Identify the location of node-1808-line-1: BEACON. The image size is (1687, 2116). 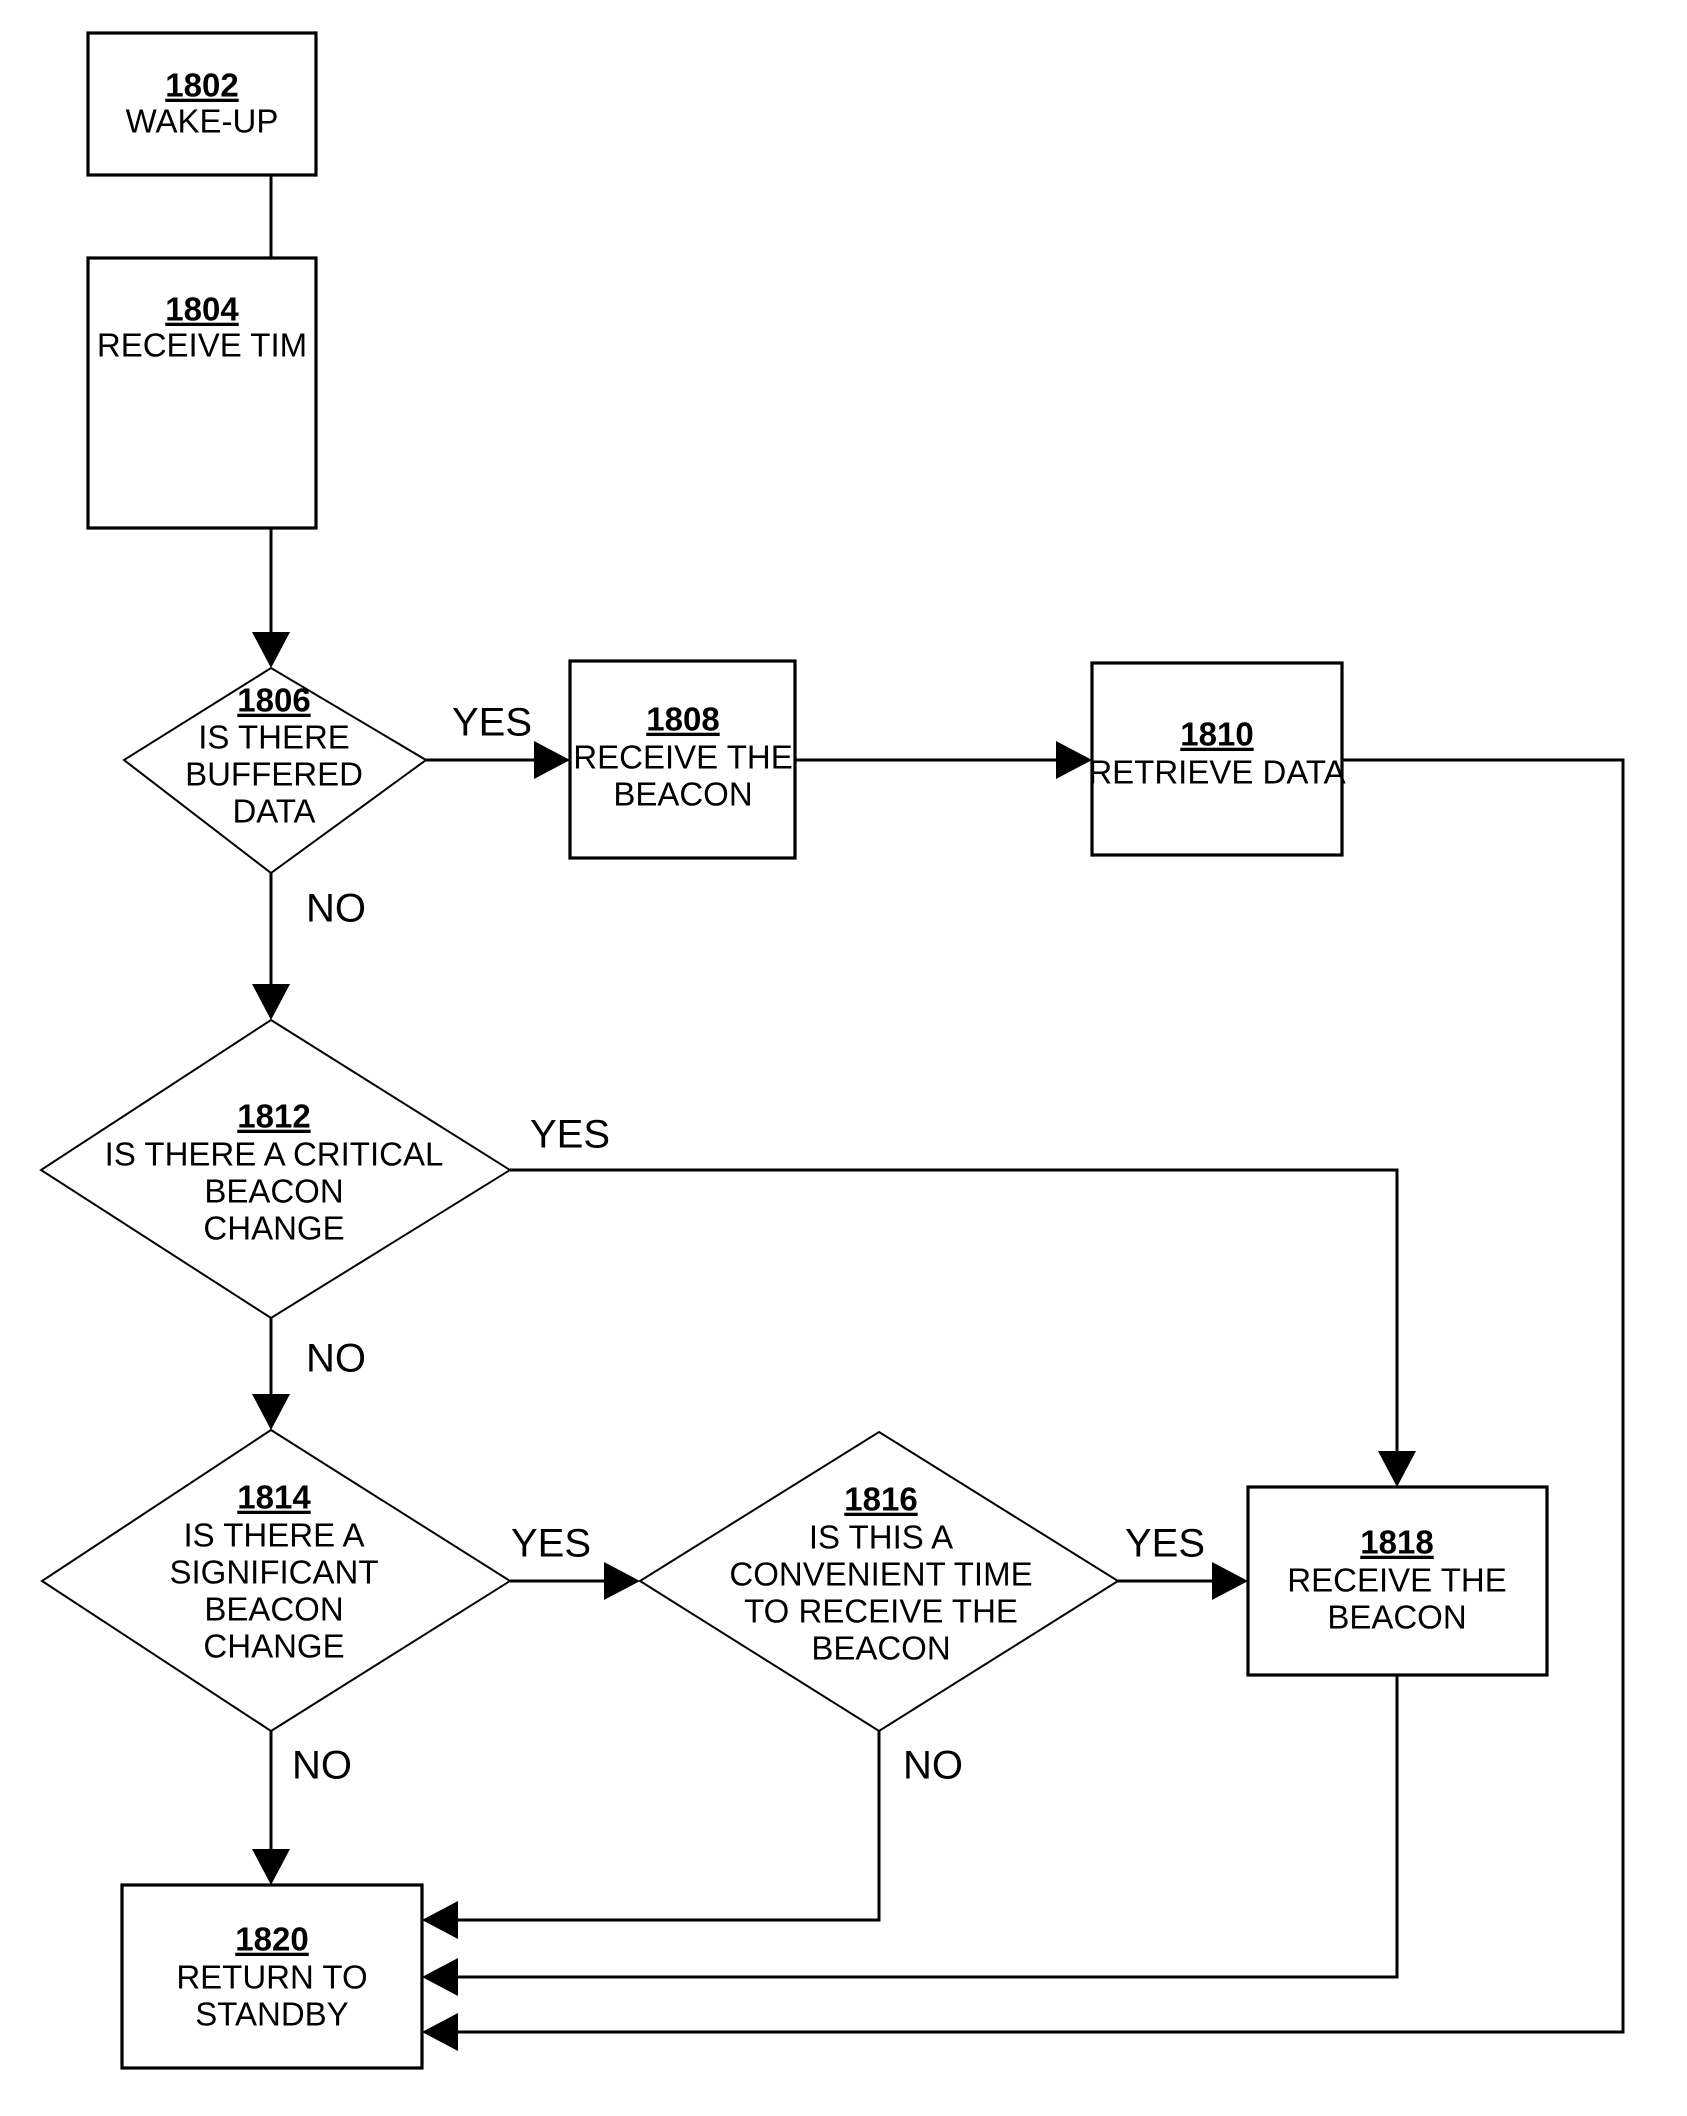
(682, 794).